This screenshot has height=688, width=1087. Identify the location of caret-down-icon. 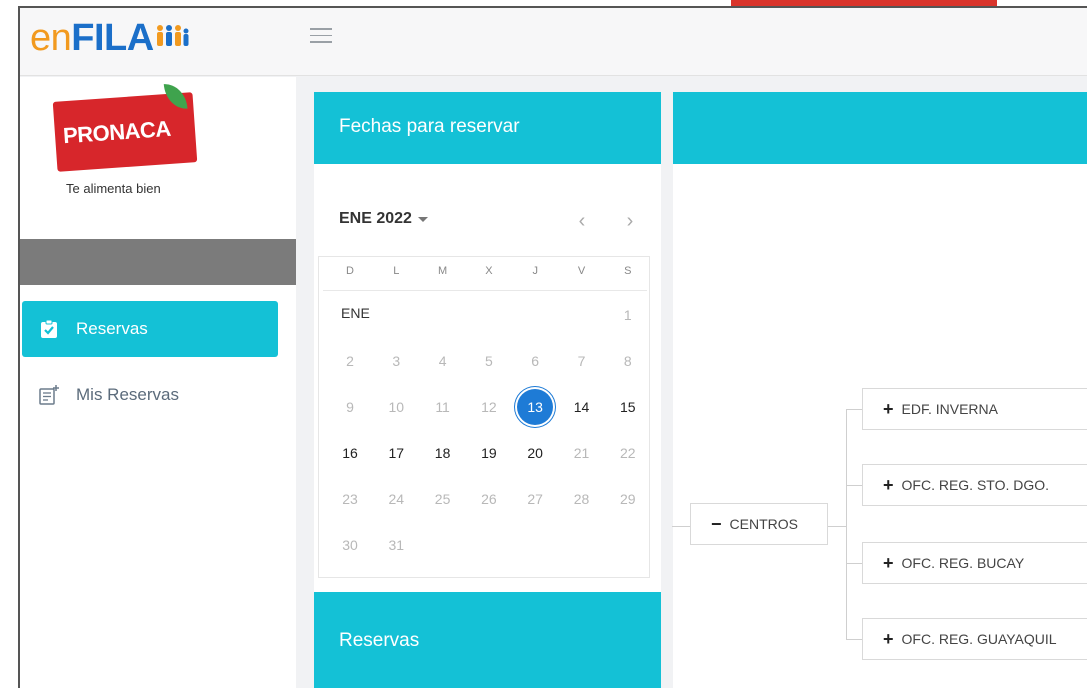
(422, 219).